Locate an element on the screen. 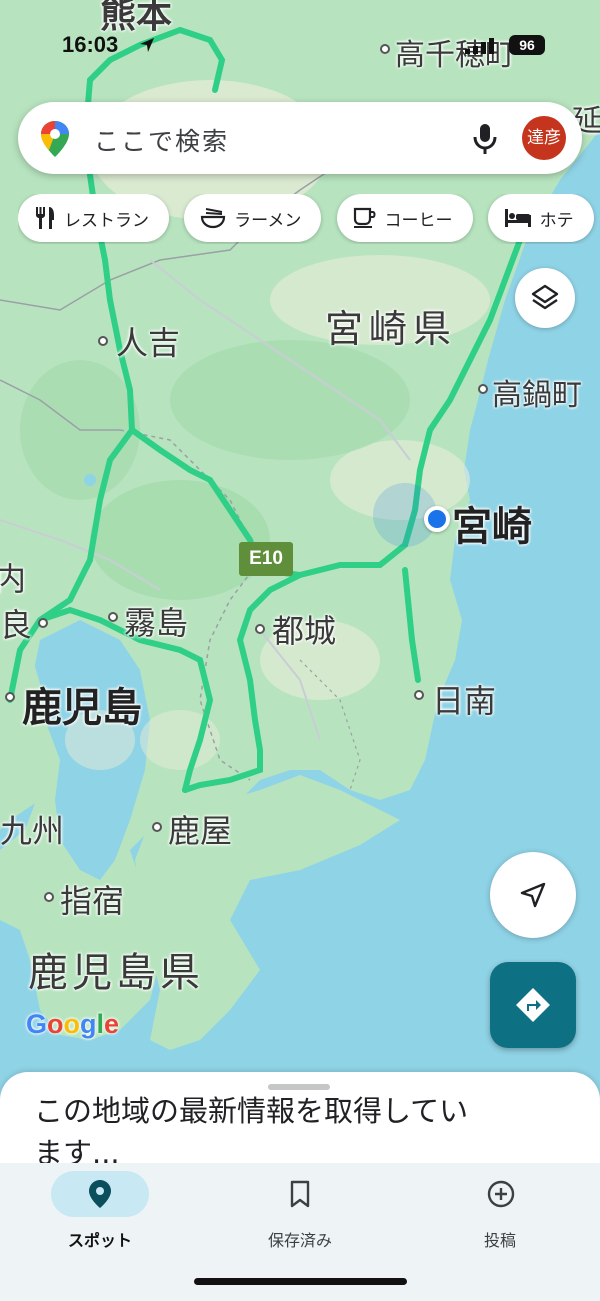  map-label-hitoyoshi: 人吉 is located at coordinates (148, 341).